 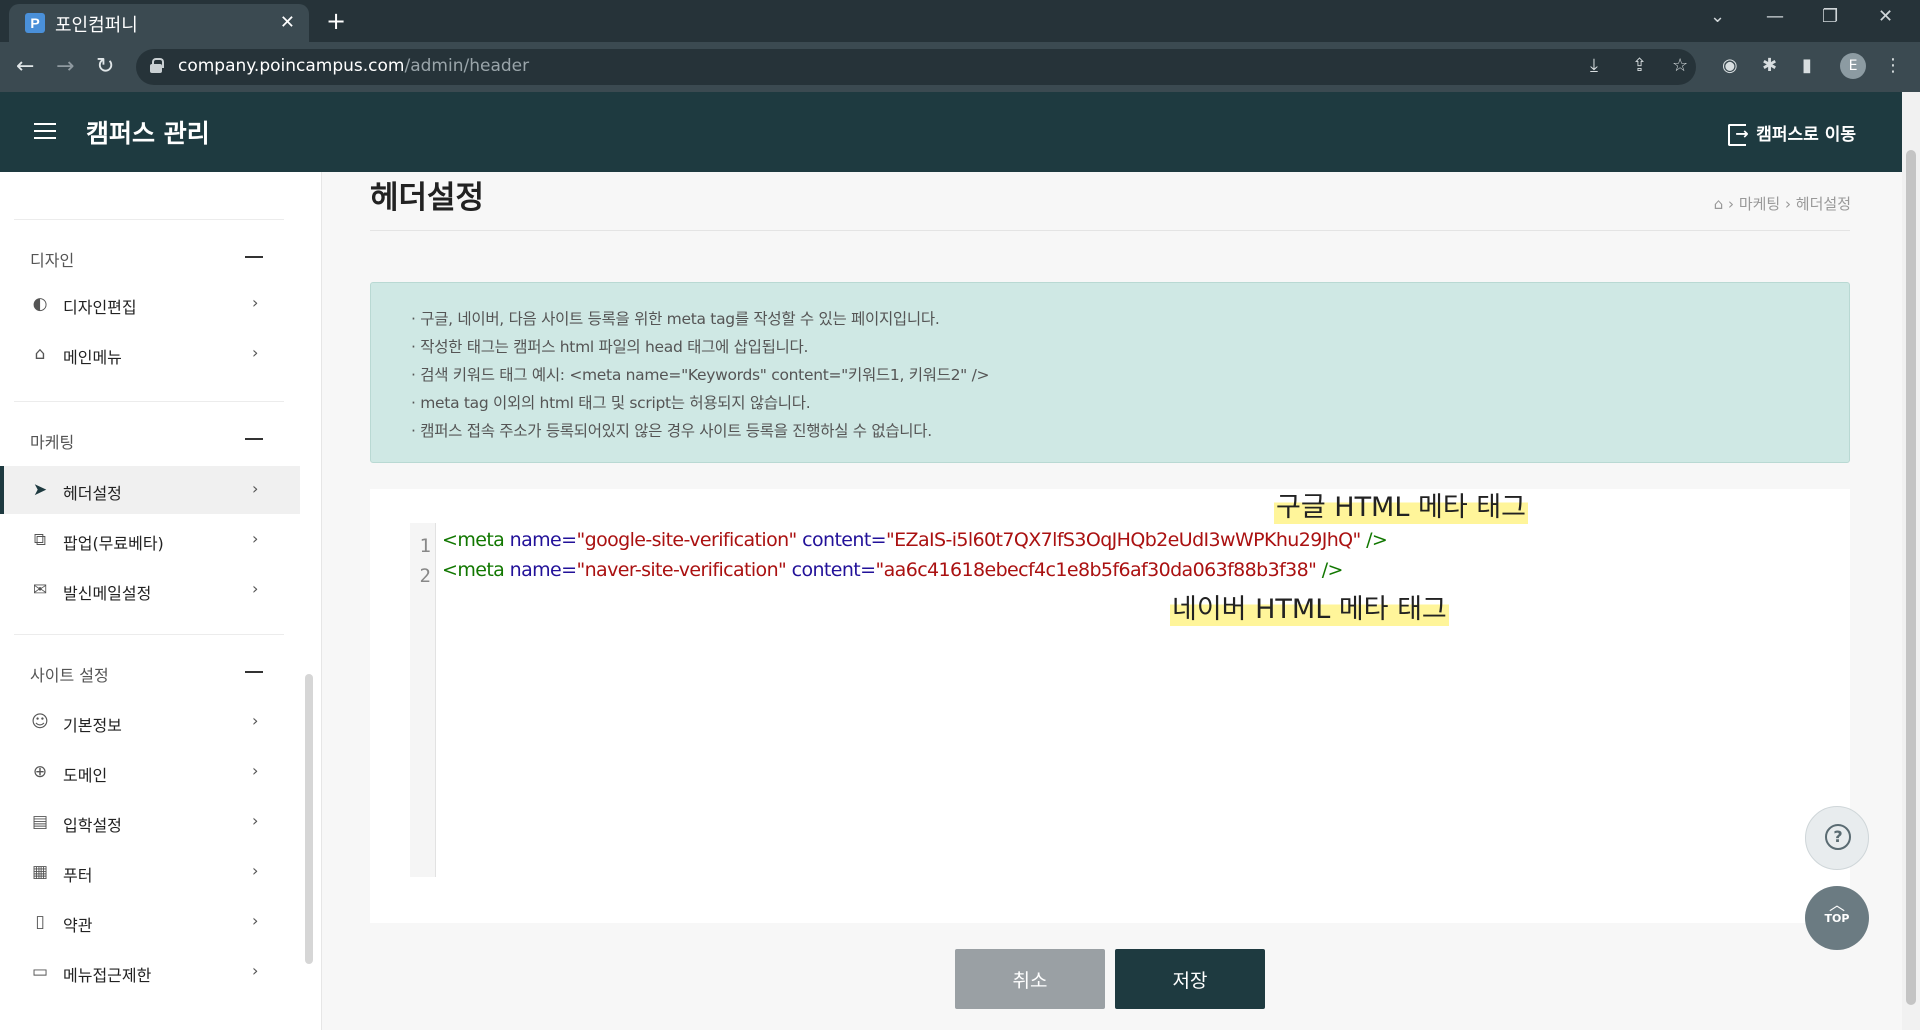 What do you see at coordinates (1030, 979) in the screenshot?
I see `cancel-button: 취소` at bounding box center [1030, 979].